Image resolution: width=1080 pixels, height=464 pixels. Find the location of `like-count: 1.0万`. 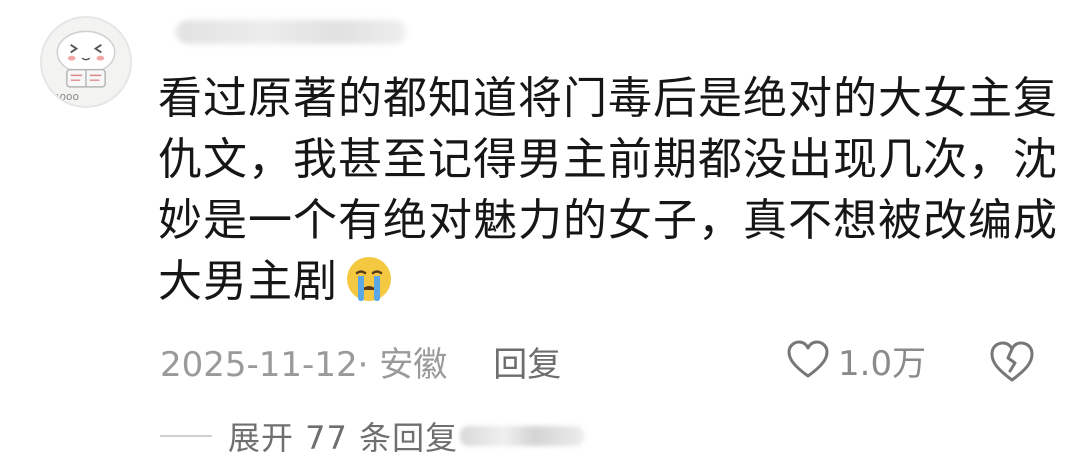

like-count: 1.0万 is located at coordinates (882, 363).